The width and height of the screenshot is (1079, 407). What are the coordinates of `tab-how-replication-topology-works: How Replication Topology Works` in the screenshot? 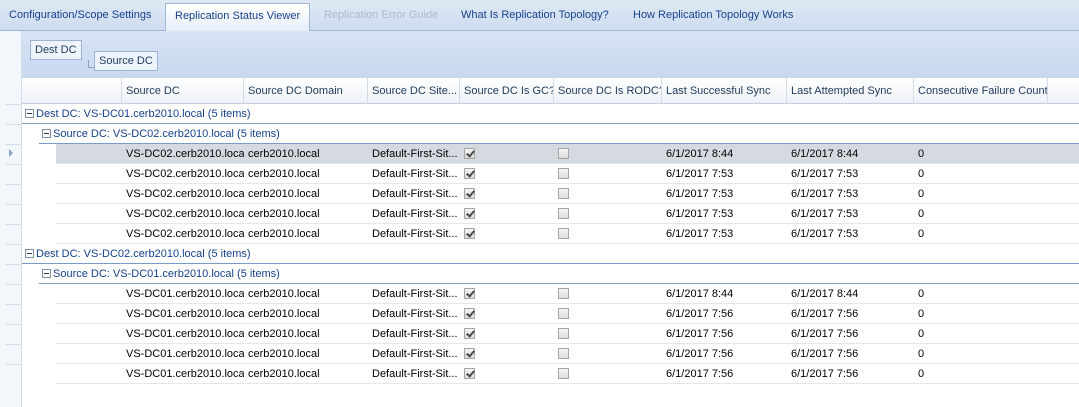 It's located at (713, 17).